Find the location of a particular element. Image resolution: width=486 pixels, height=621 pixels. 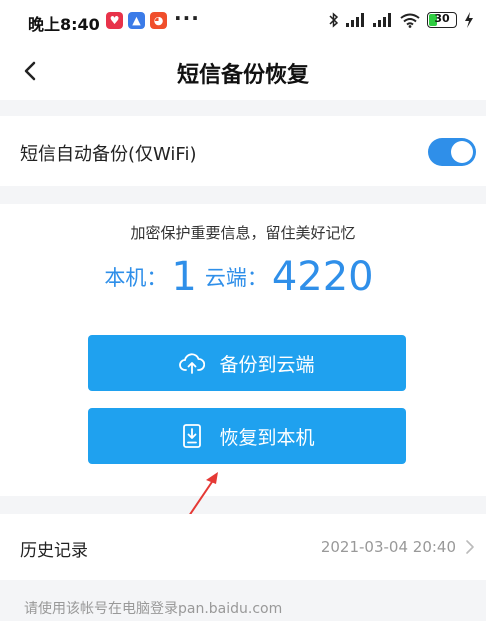

wifi-icon is located at coordinates (410, 20).